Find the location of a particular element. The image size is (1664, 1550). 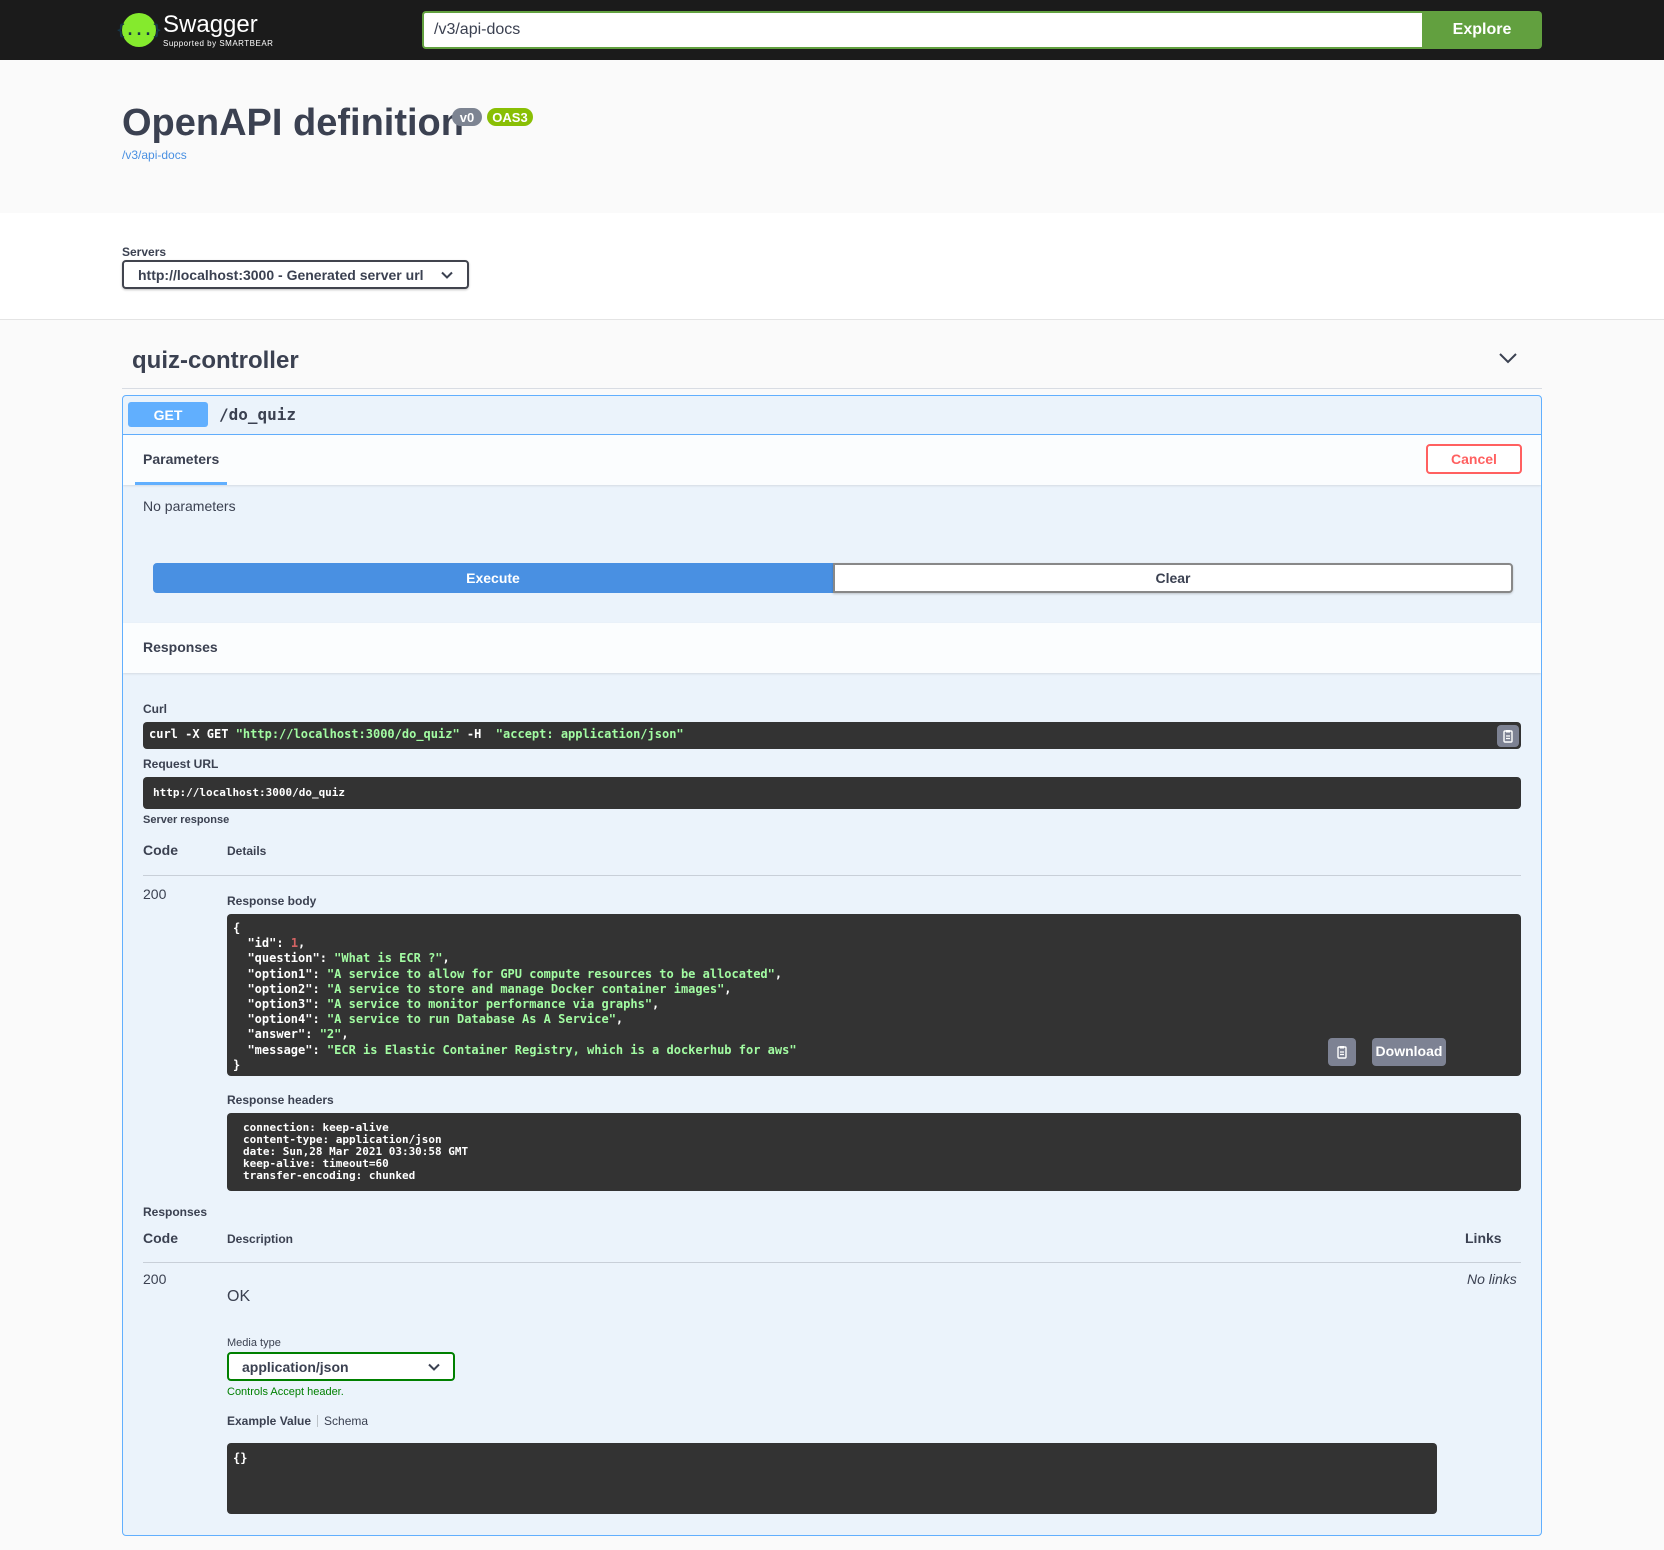

tab-example-value: Example Value is located at coordinates (269, 1421).